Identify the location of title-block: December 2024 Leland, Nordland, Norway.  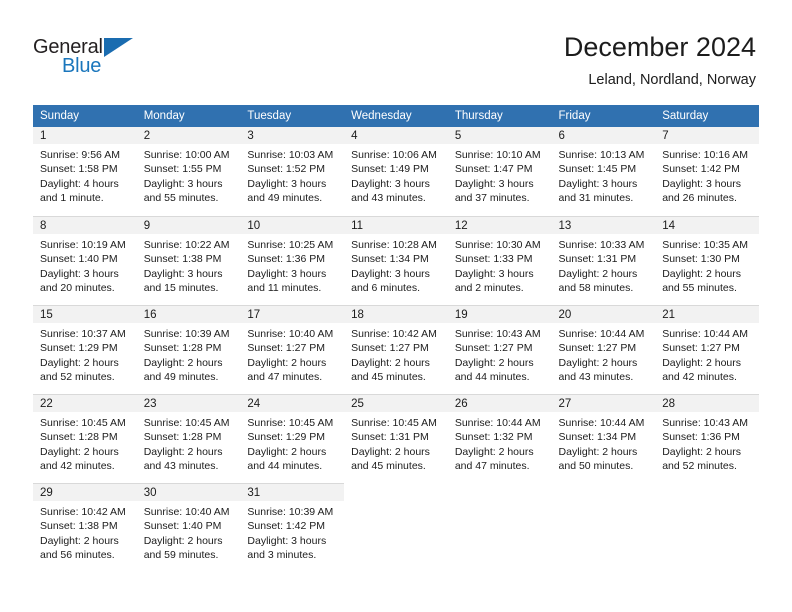
(660, 60).